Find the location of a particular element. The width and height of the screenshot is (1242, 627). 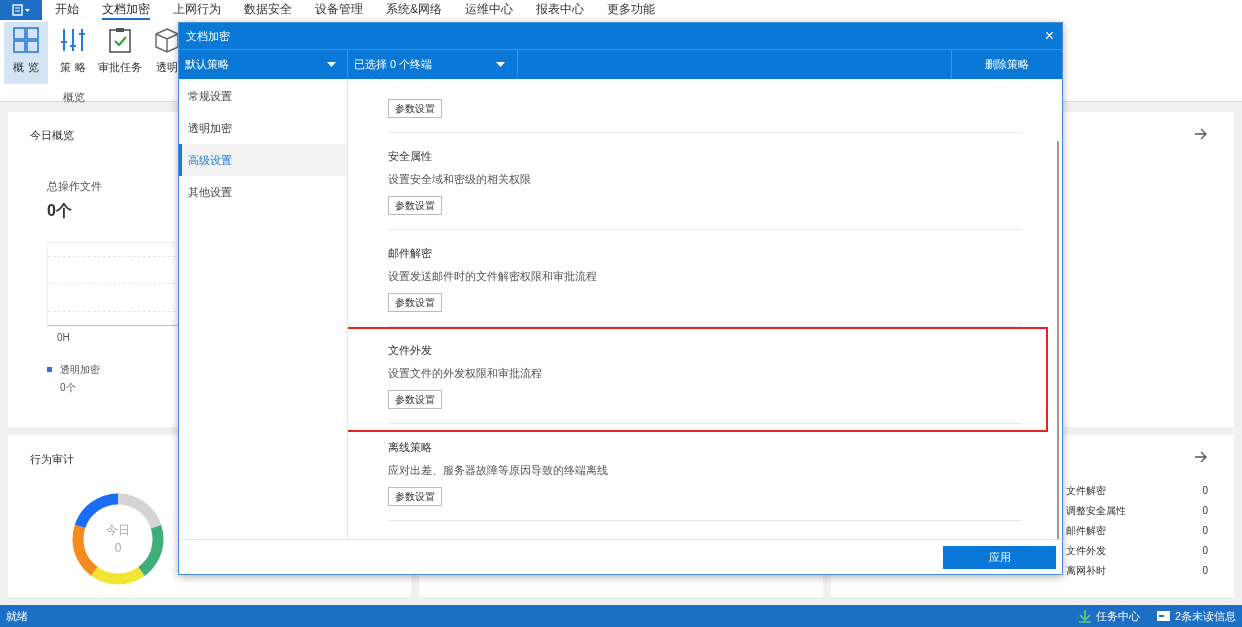

section-title: 文件外发 is located at coordinates (410, 350).